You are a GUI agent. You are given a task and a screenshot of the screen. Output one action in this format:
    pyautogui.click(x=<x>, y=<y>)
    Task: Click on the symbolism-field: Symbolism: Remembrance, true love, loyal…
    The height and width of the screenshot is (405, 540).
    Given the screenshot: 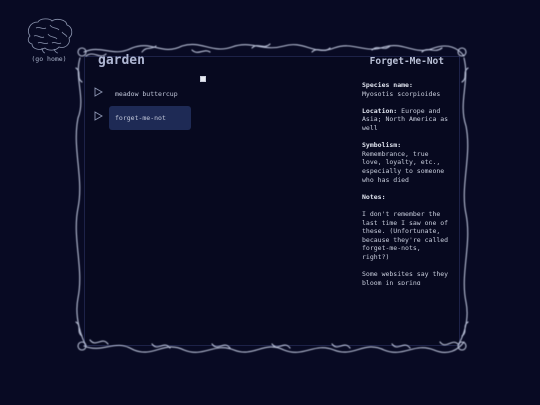 What is the action you would take?
    pyautogui.click(x=406, y=162)
    